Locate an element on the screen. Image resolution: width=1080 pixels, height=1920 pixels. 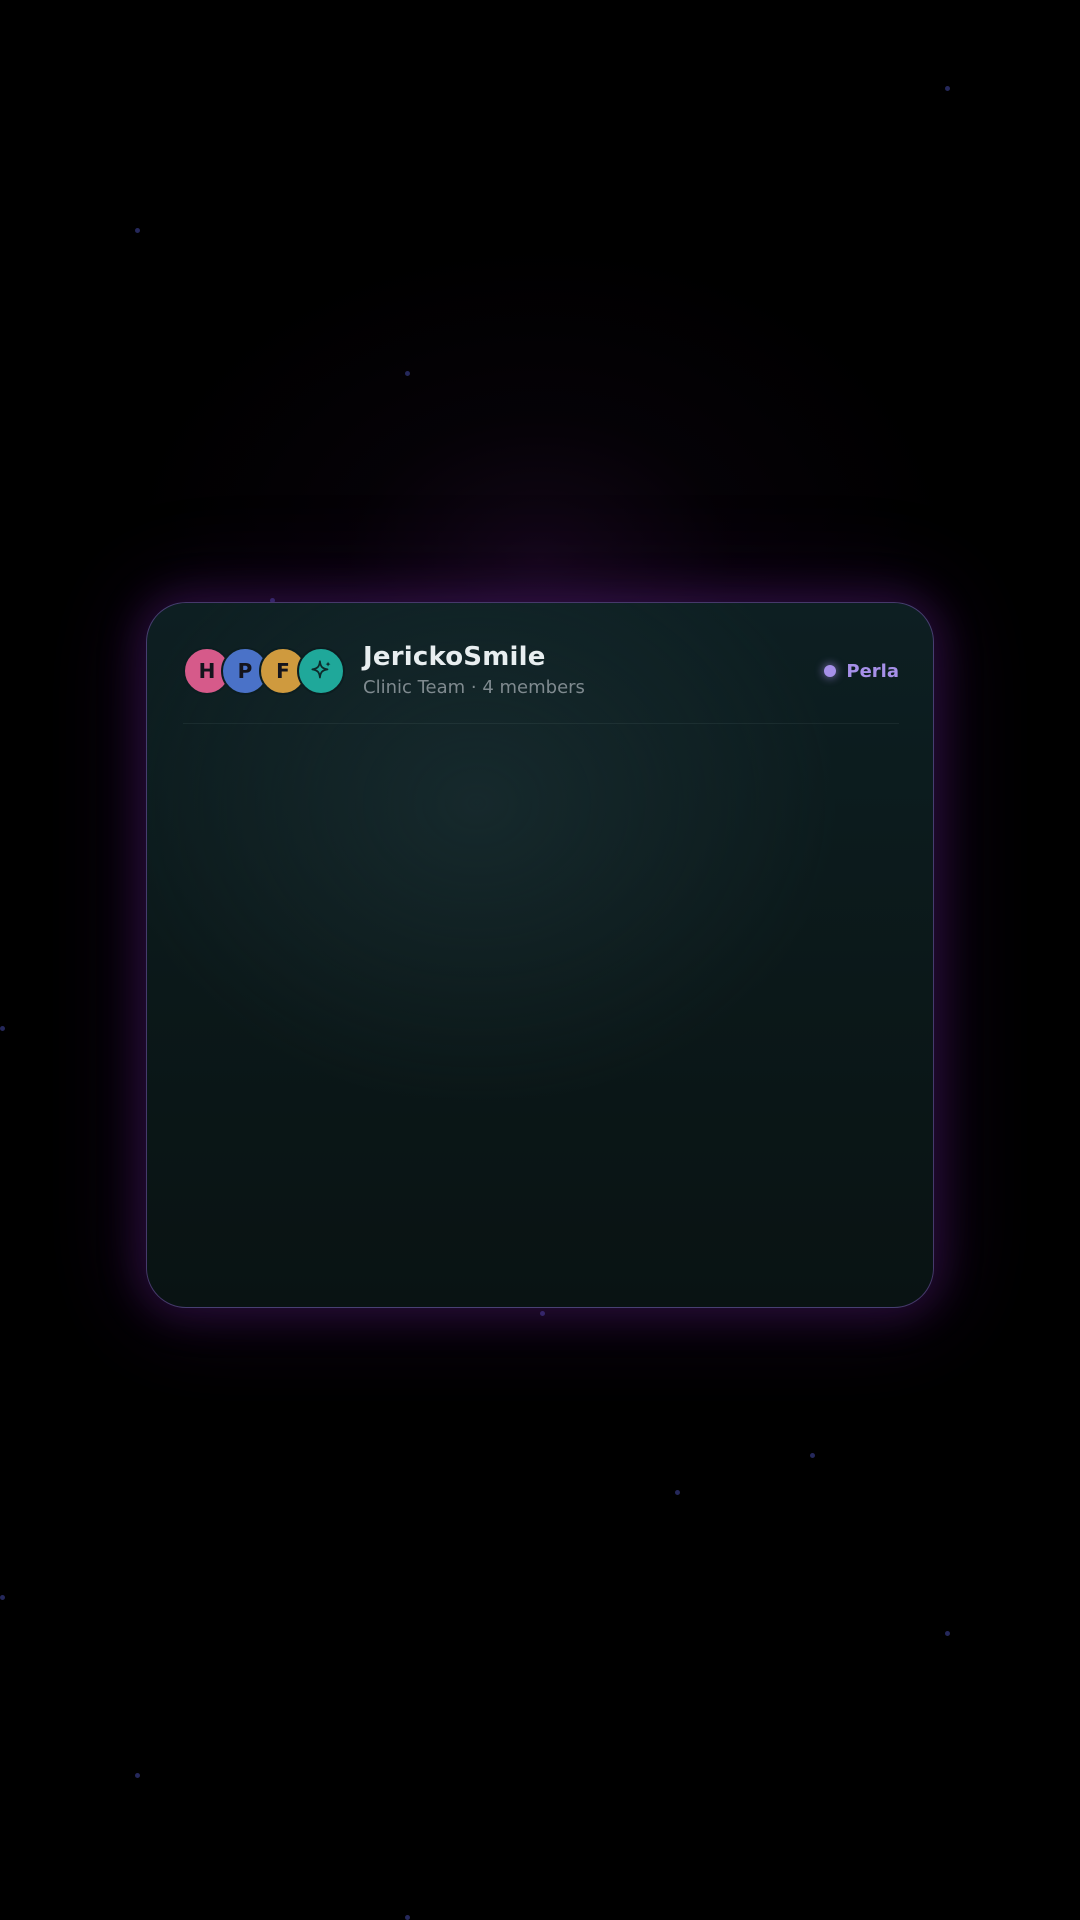
presence-indicator: Perla is located at coordinates (861, 671).